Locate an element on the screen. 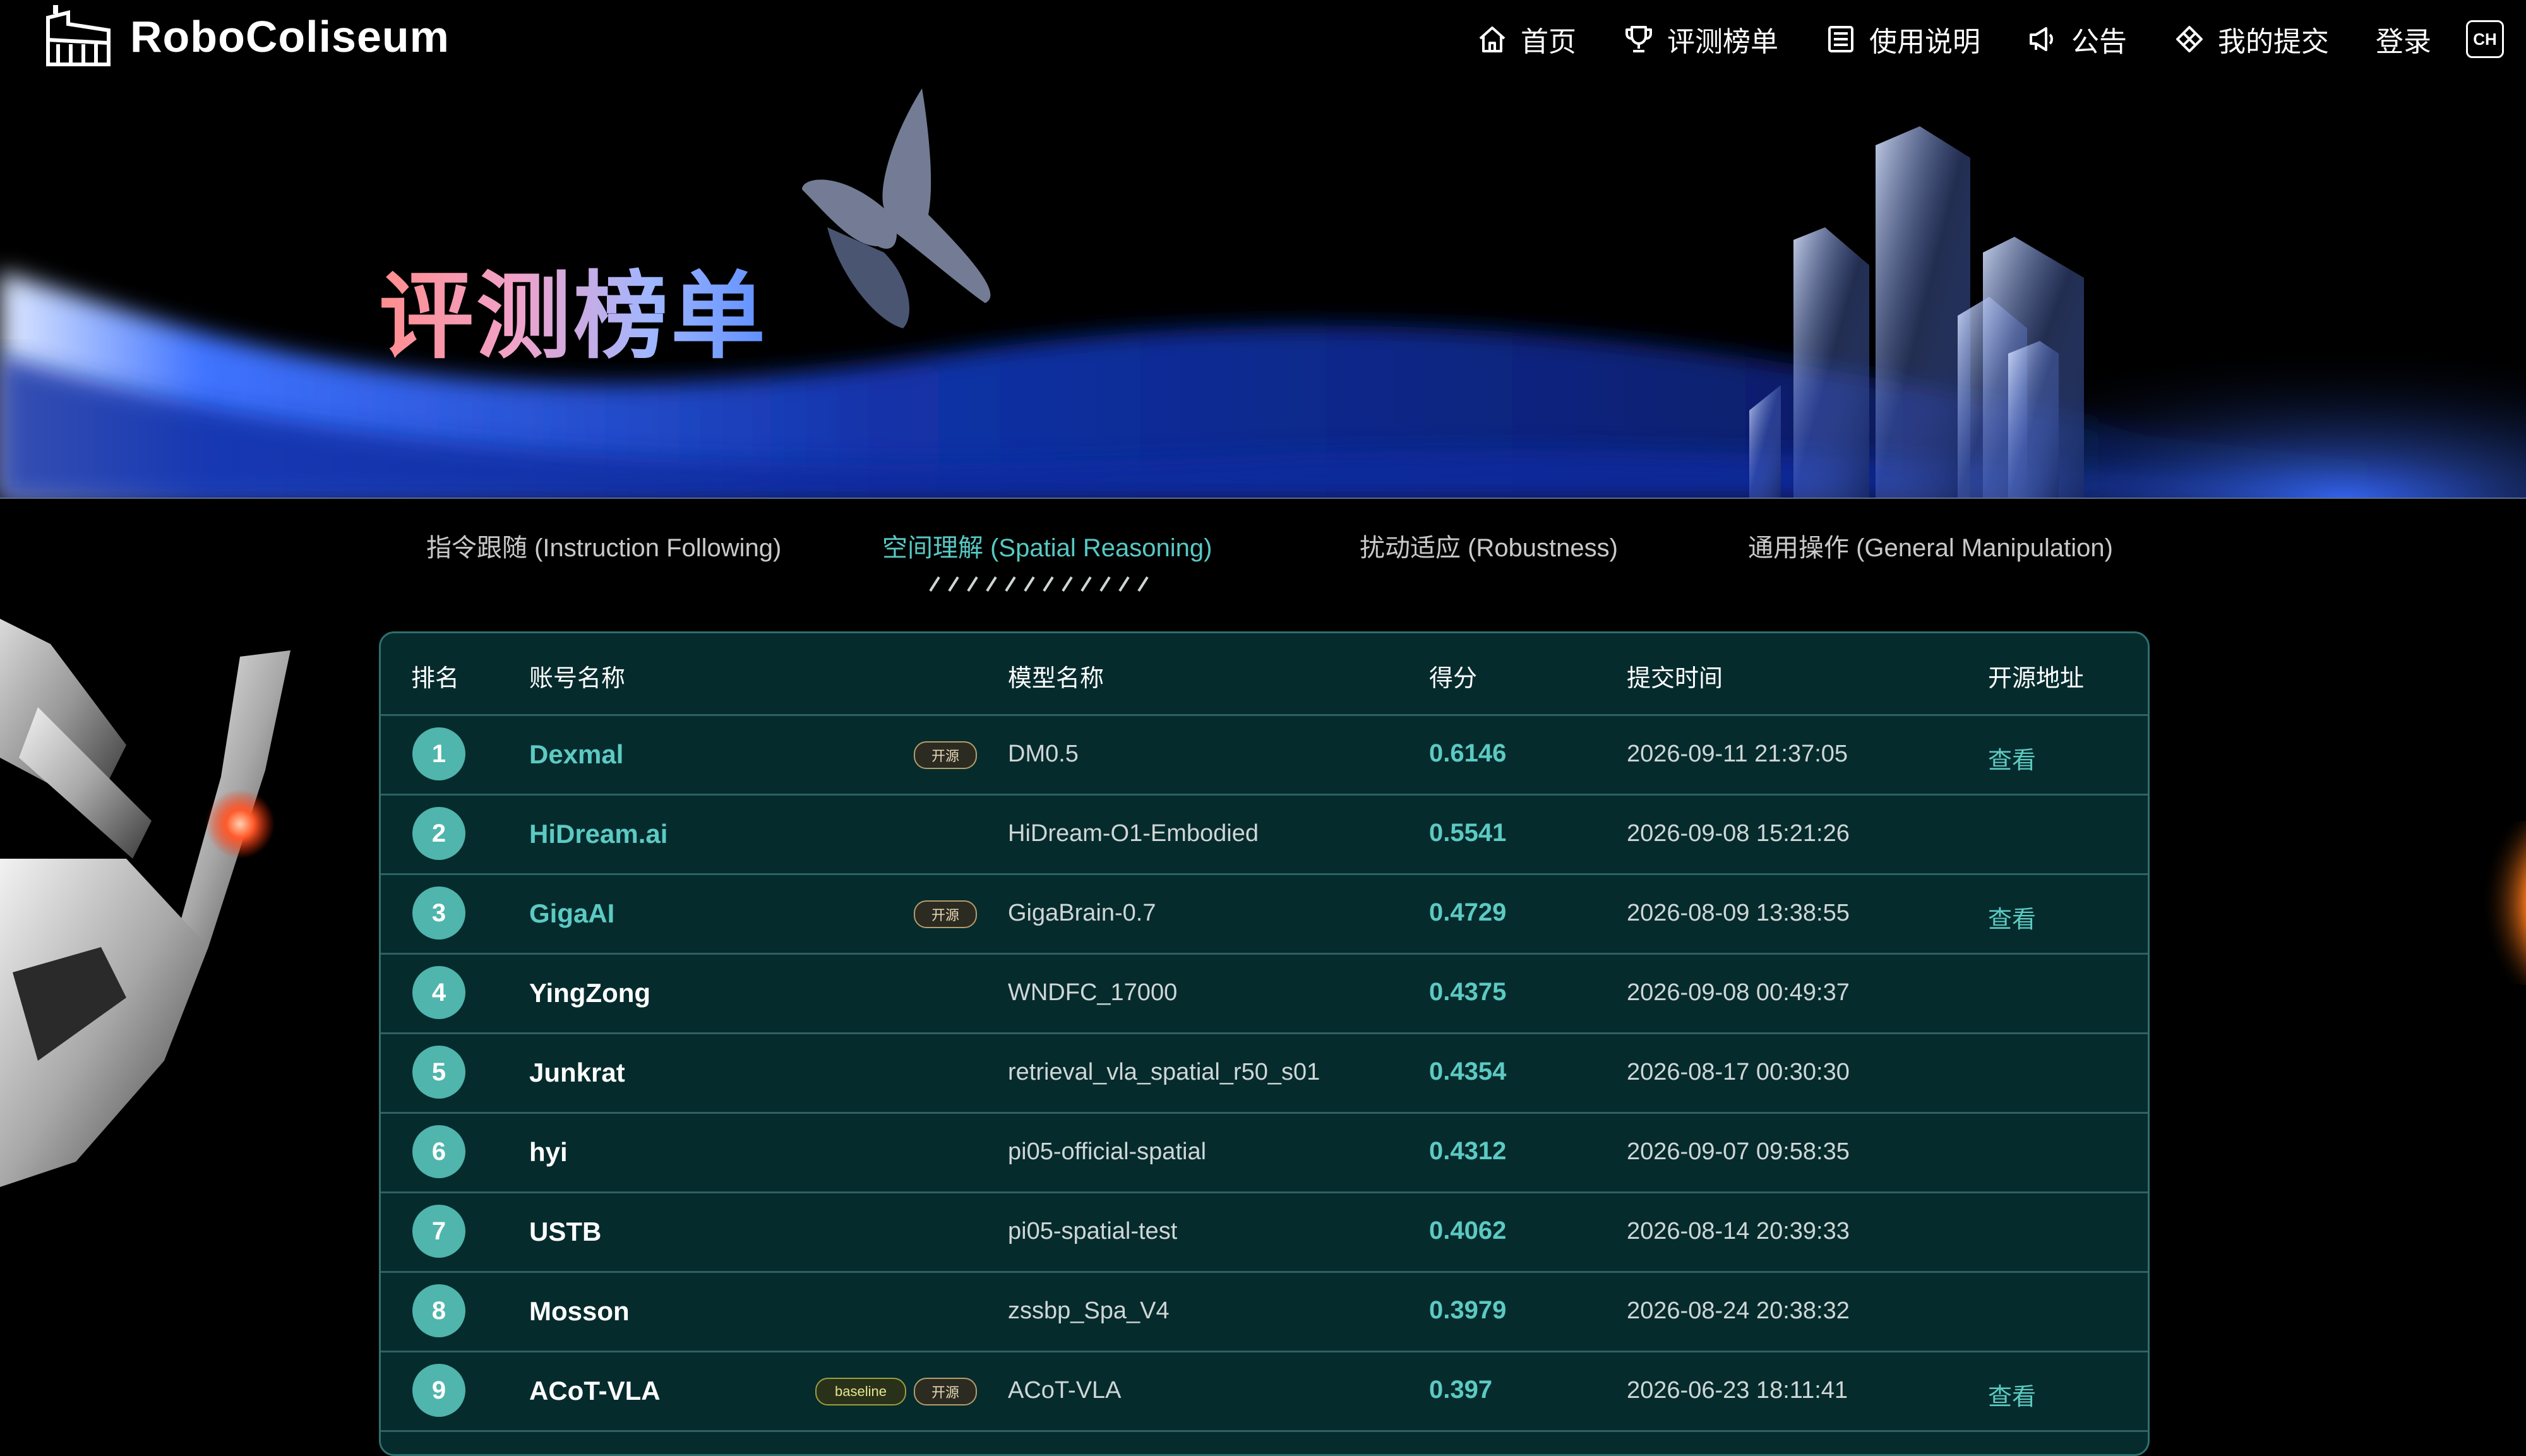  megaphone-icon is located at coordinates (2041, 39).